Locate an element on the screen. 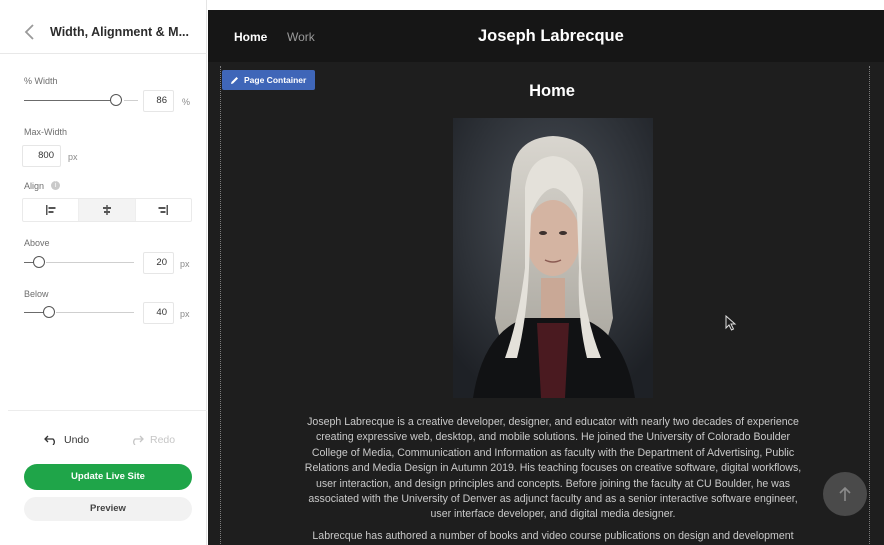  scroll-to-top-button is located at coordinates (845, 494).